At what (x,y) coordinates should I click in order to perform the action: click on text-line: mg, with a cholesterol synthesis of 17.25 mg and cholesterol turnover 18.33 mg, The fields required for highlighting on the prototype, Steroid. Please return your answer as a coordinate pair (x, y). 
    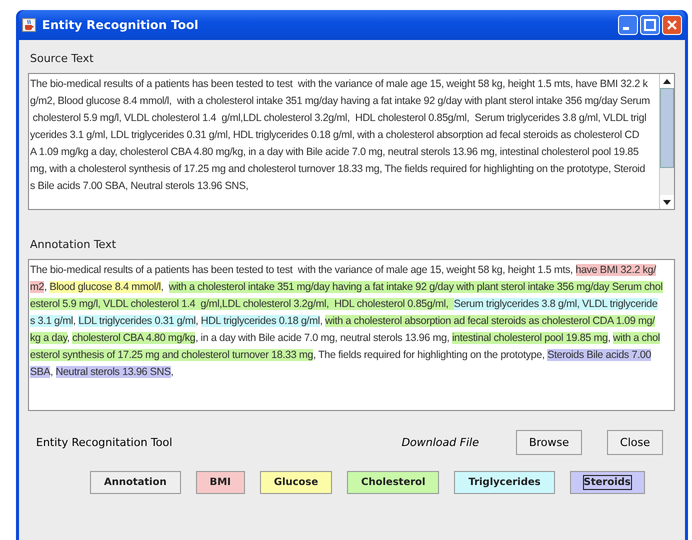
    Looking at the image, I should click on (338, 169).